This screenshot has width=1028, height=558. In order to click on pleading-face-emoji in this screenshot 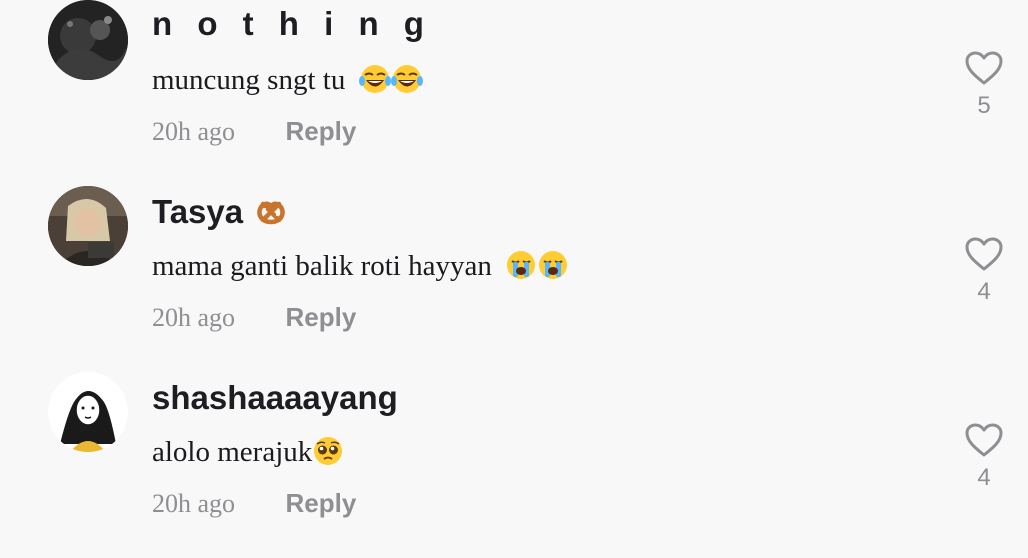, I will do `click(328, 451)`.